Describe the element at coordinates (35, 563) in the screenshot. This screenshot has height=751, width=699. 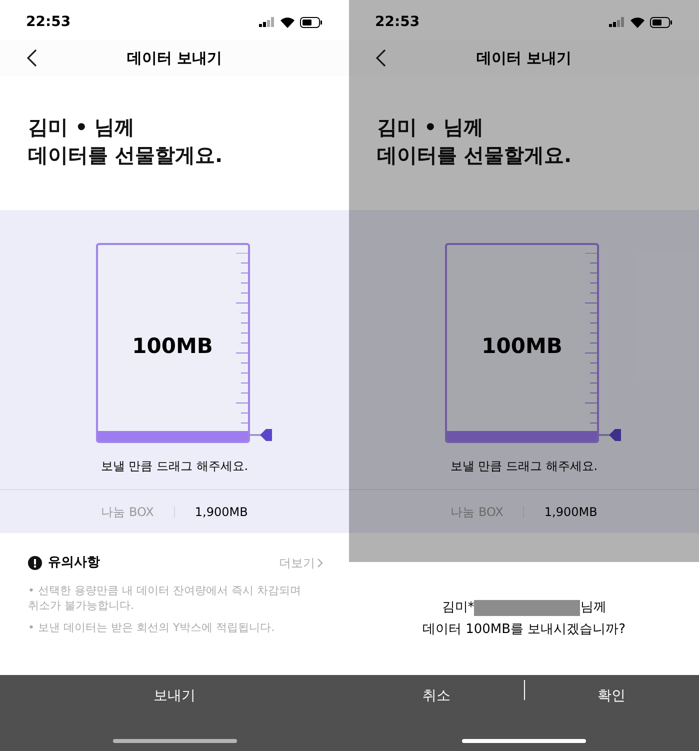
I see `alert-icon` at that location.